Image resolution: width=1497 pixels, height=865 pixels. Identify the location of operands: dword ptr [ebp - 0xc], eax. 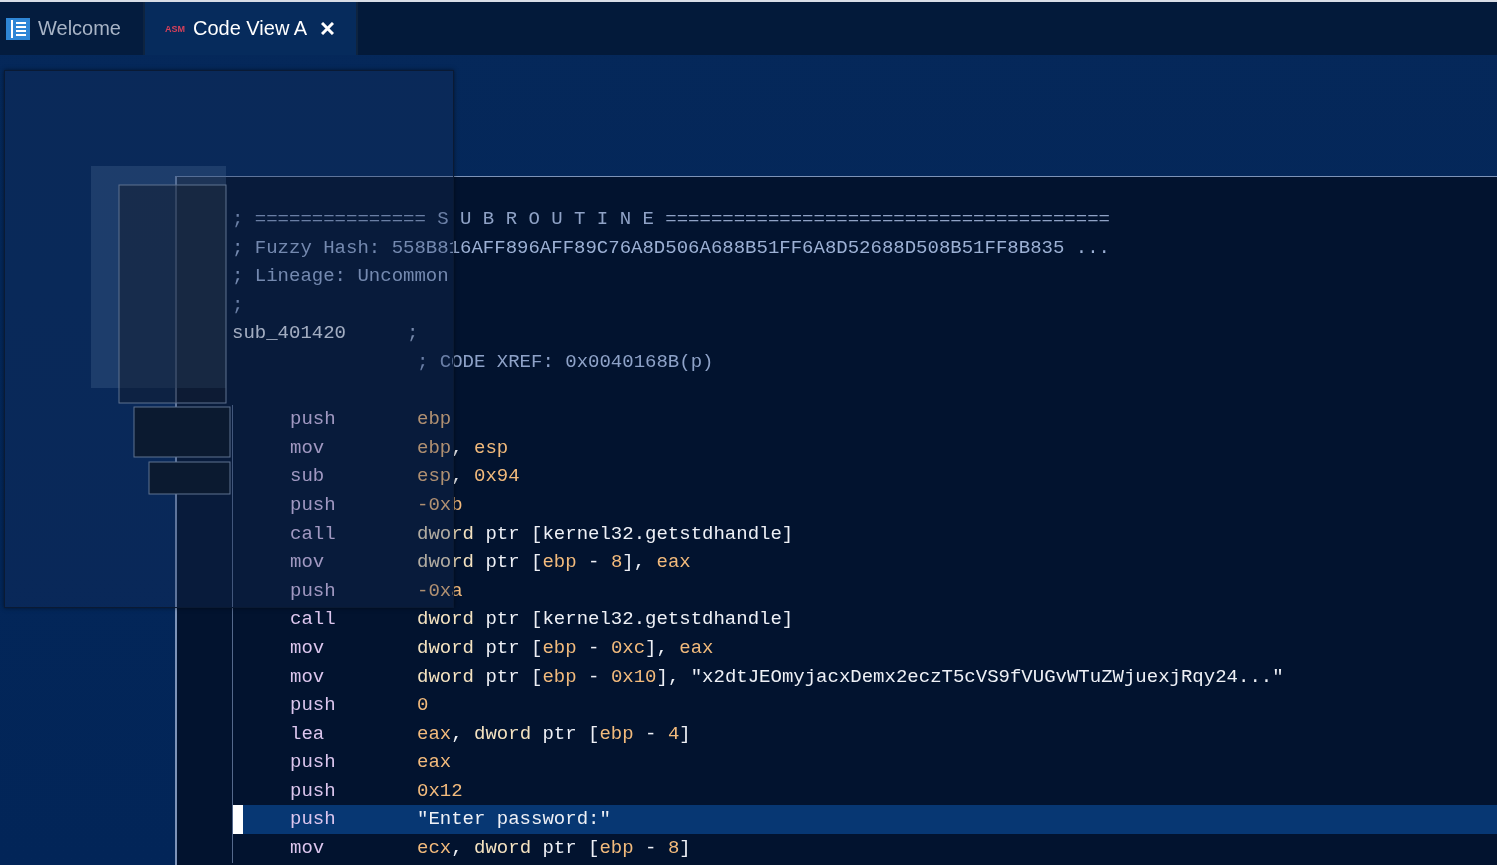
(565, 648).